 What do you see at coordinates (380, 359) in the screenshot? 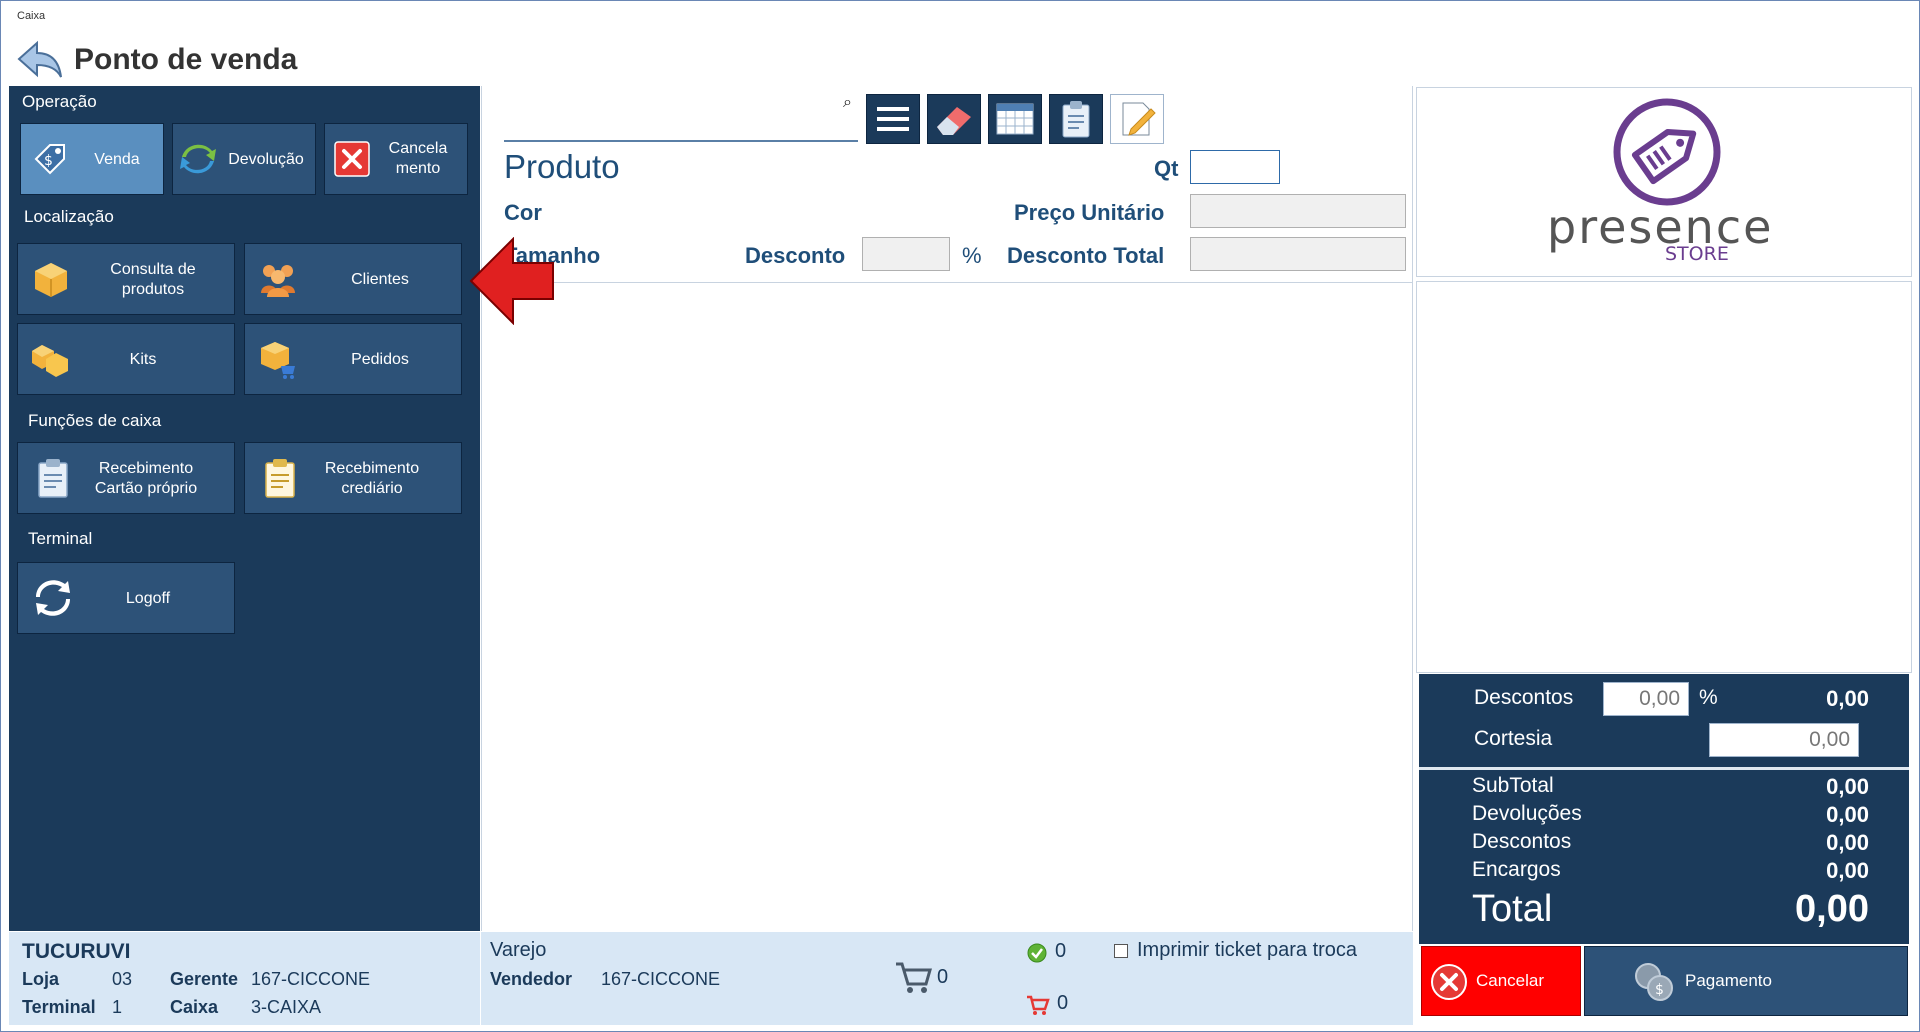
I see `pedidos-label: Pedidos` at bounding box center [380, 359].